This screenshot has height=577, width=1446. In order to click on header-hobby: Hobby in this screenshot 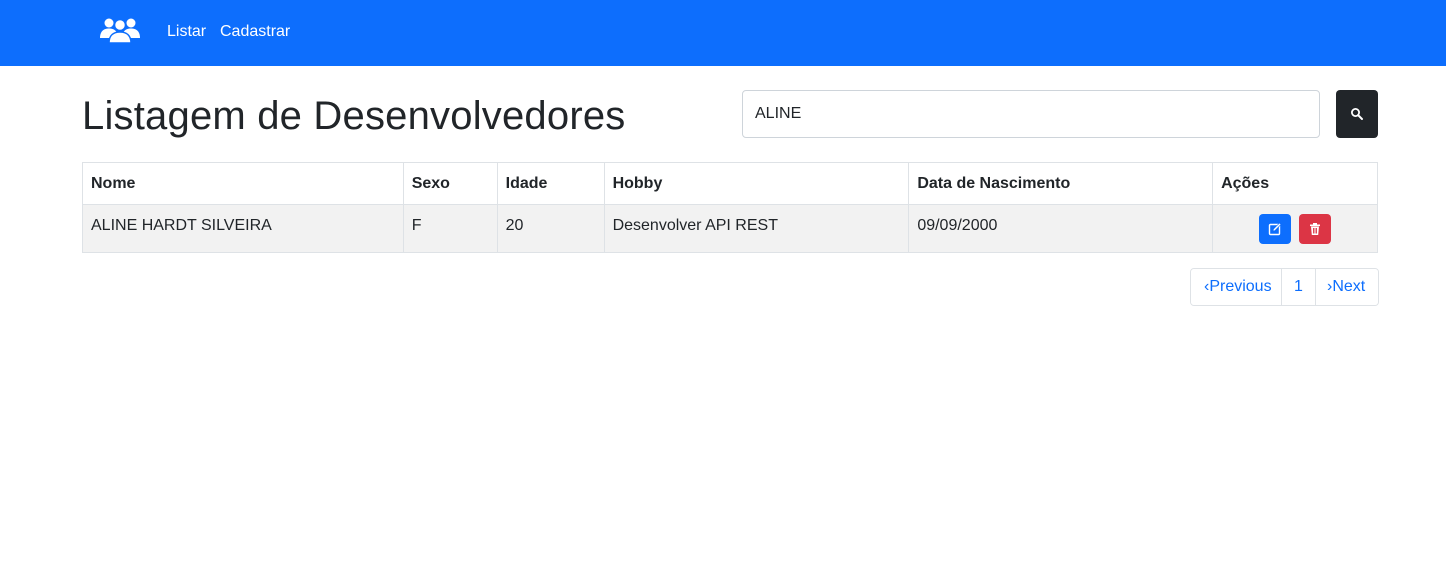, I will do `click(756, 183)`.